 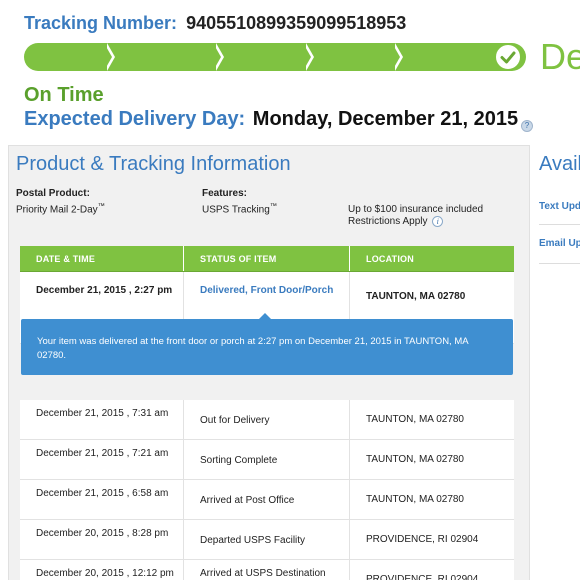 What do you see at coordinates (387, 221) in the screenshot?
I see `restrictions-link: Restrictions Apply` at bounding box center [387, 221].